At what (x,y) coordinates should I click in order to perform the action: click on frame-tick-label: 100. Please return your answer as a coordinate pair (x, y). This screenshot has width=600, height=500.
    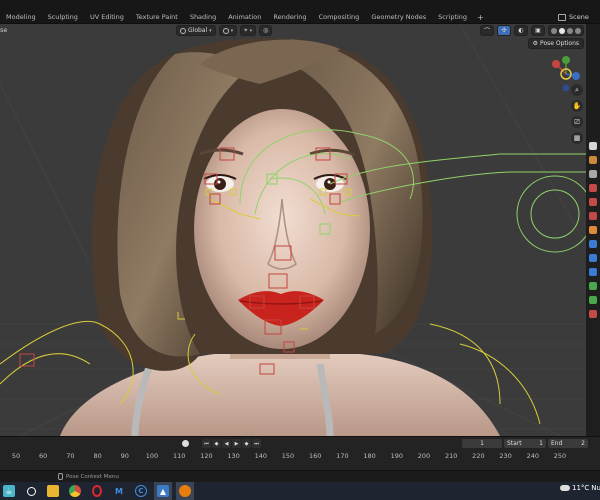
    Looking at the image, I should click on (152, 456).